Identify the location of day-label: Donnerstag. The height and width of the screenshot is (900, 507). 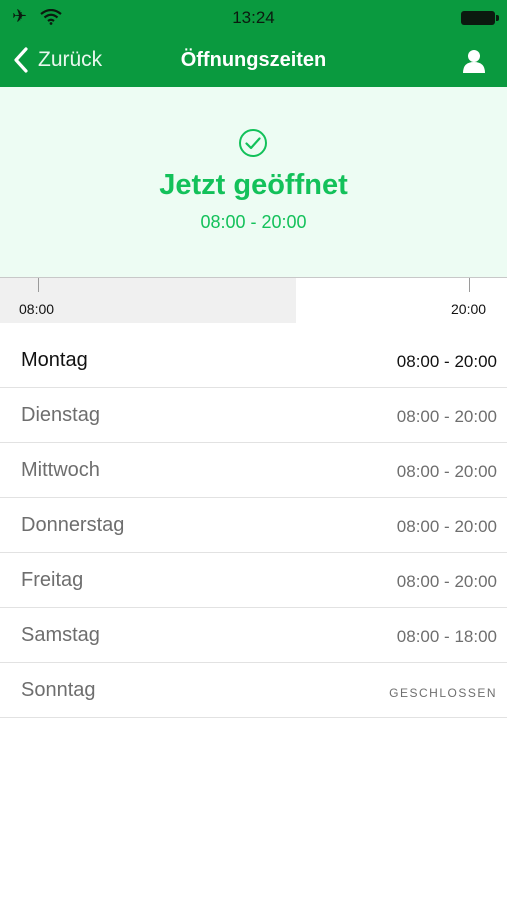
(73, 525).